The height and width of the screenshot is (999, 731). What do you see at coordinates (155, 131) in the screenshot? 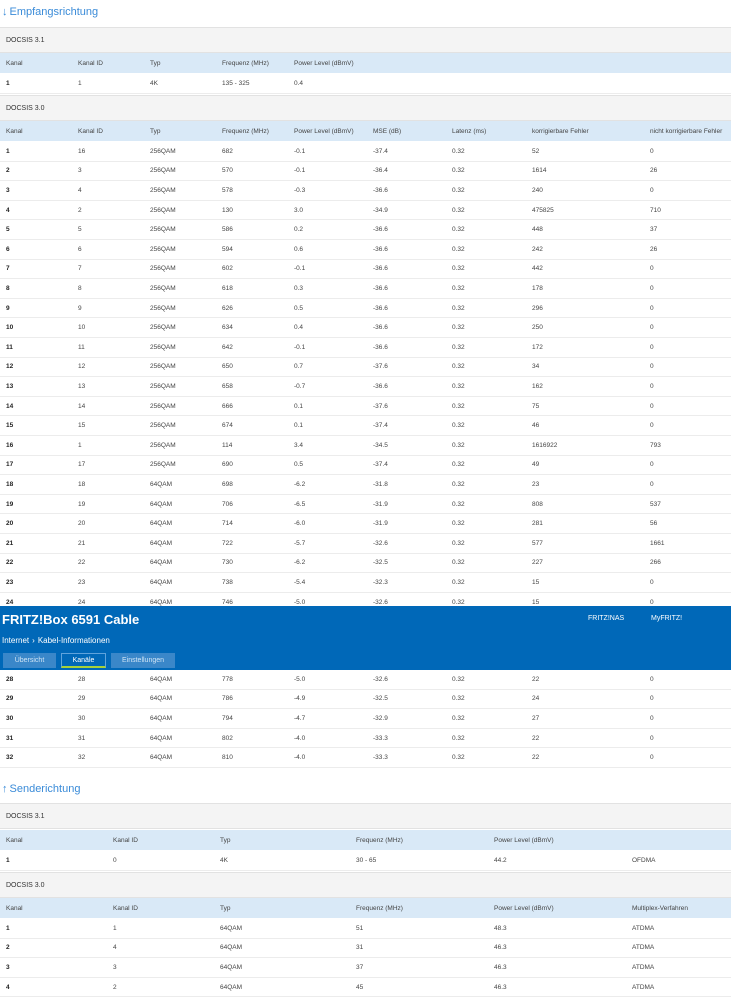
I see `column-header: Typ` at bounding box center [155, 131].